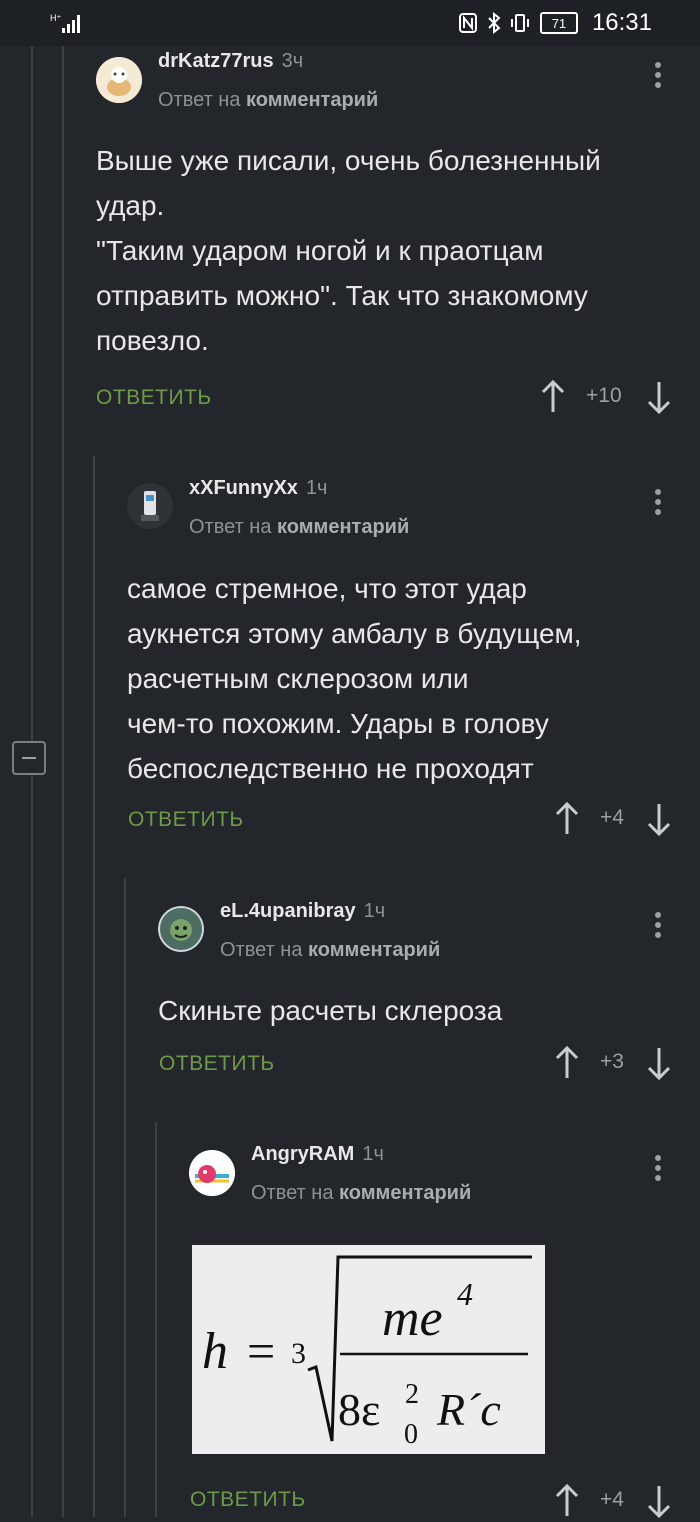  I want to click on avatar-ram-icon, so click(212, 1173).